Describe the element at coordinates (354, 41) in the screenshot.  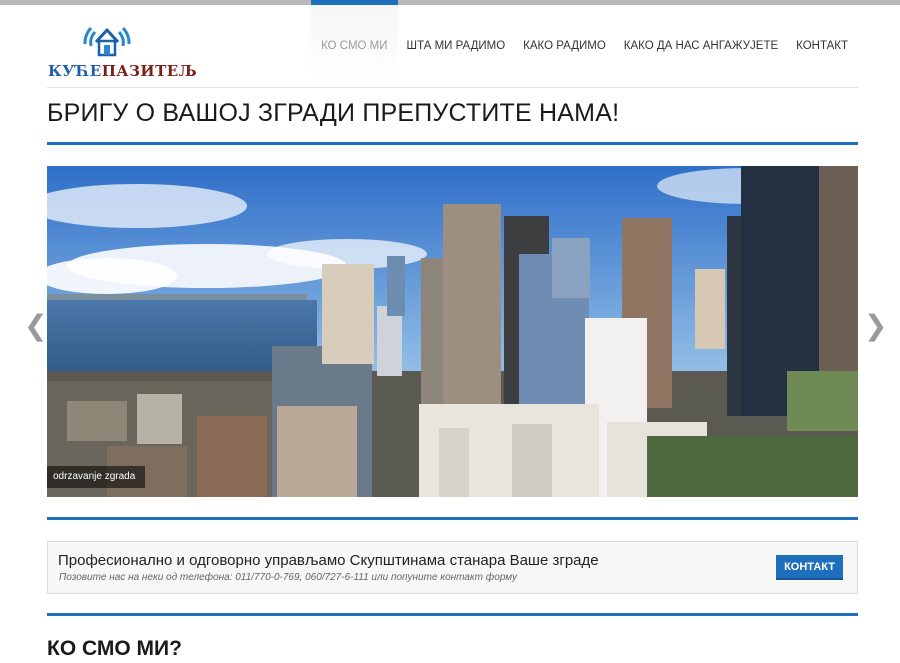
I see `nav-item-ko-smo-mi: КО СМО МИ` at that location.